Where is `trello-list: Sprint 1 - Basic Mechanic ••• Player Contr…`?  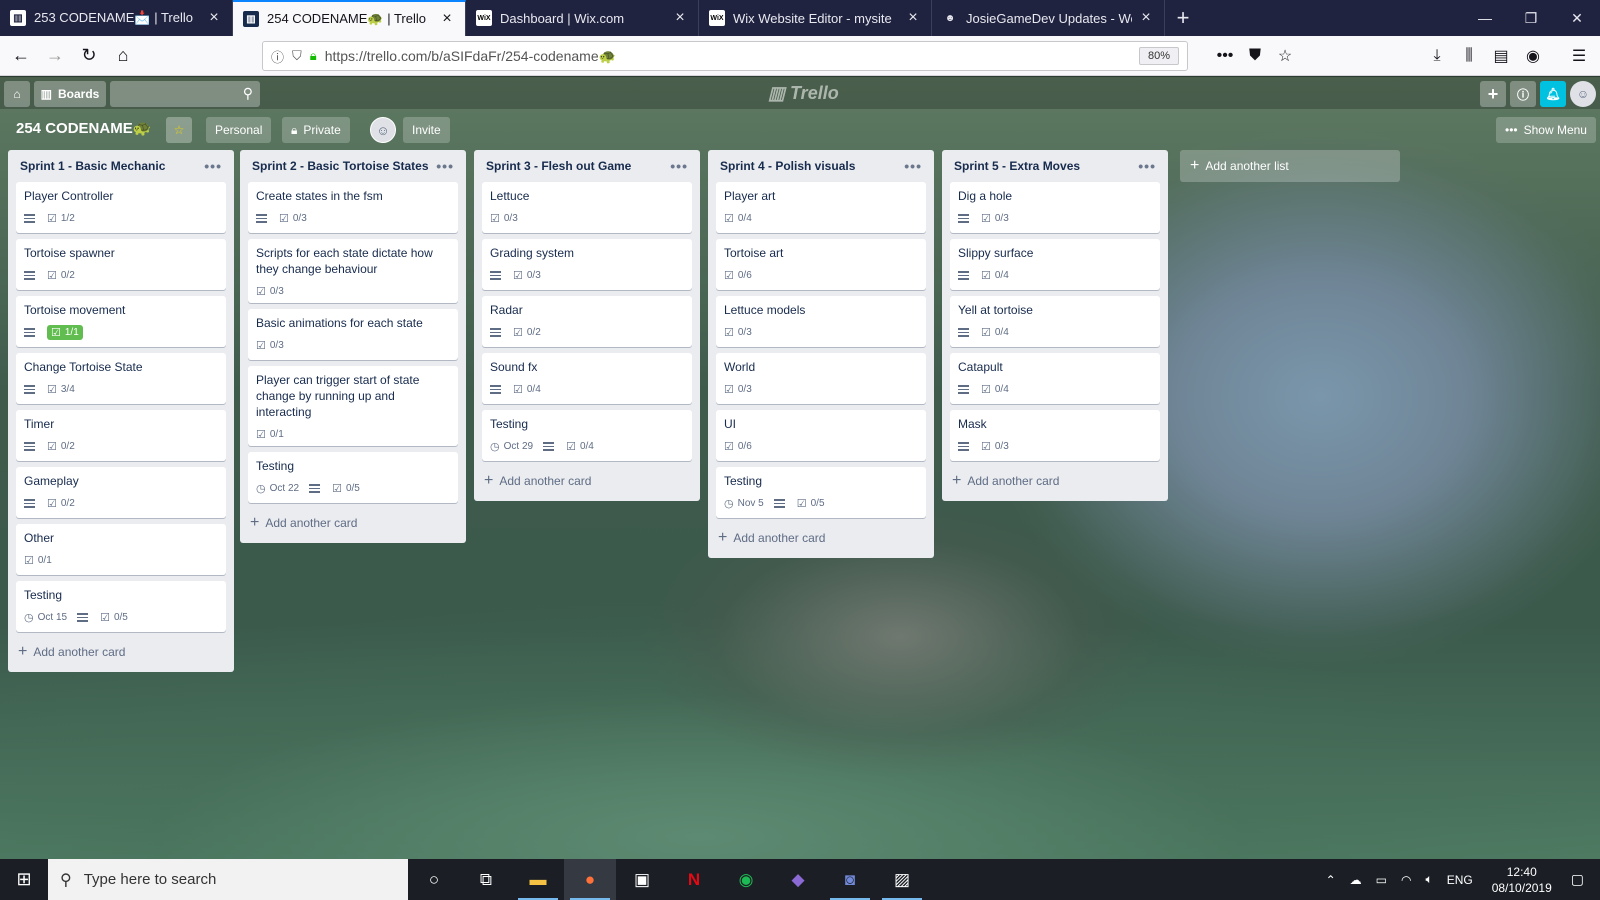 trello-list: Sprint 1 - Basic Mechanic ••• Player Contr… is located at coordinates (121, 411).